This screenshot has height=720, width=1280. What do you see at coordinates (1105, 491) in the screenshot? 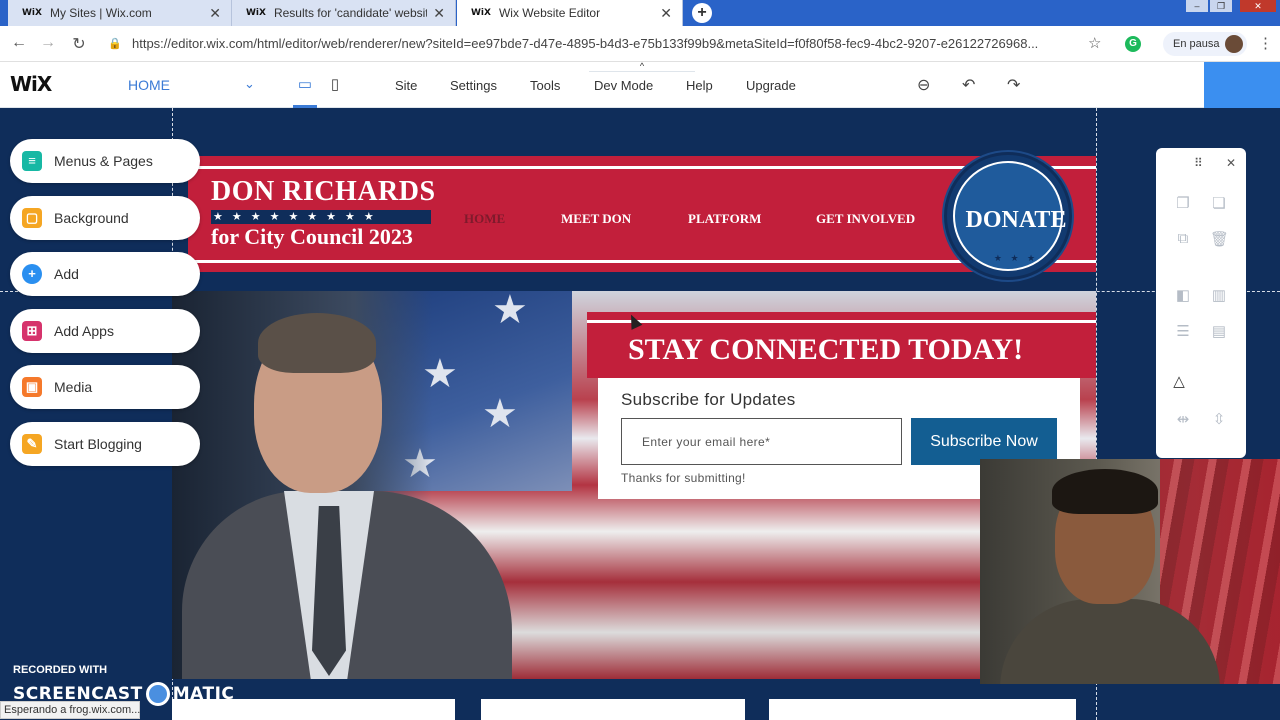
I see `presenter-hair` at bounding box center [1105, 491].